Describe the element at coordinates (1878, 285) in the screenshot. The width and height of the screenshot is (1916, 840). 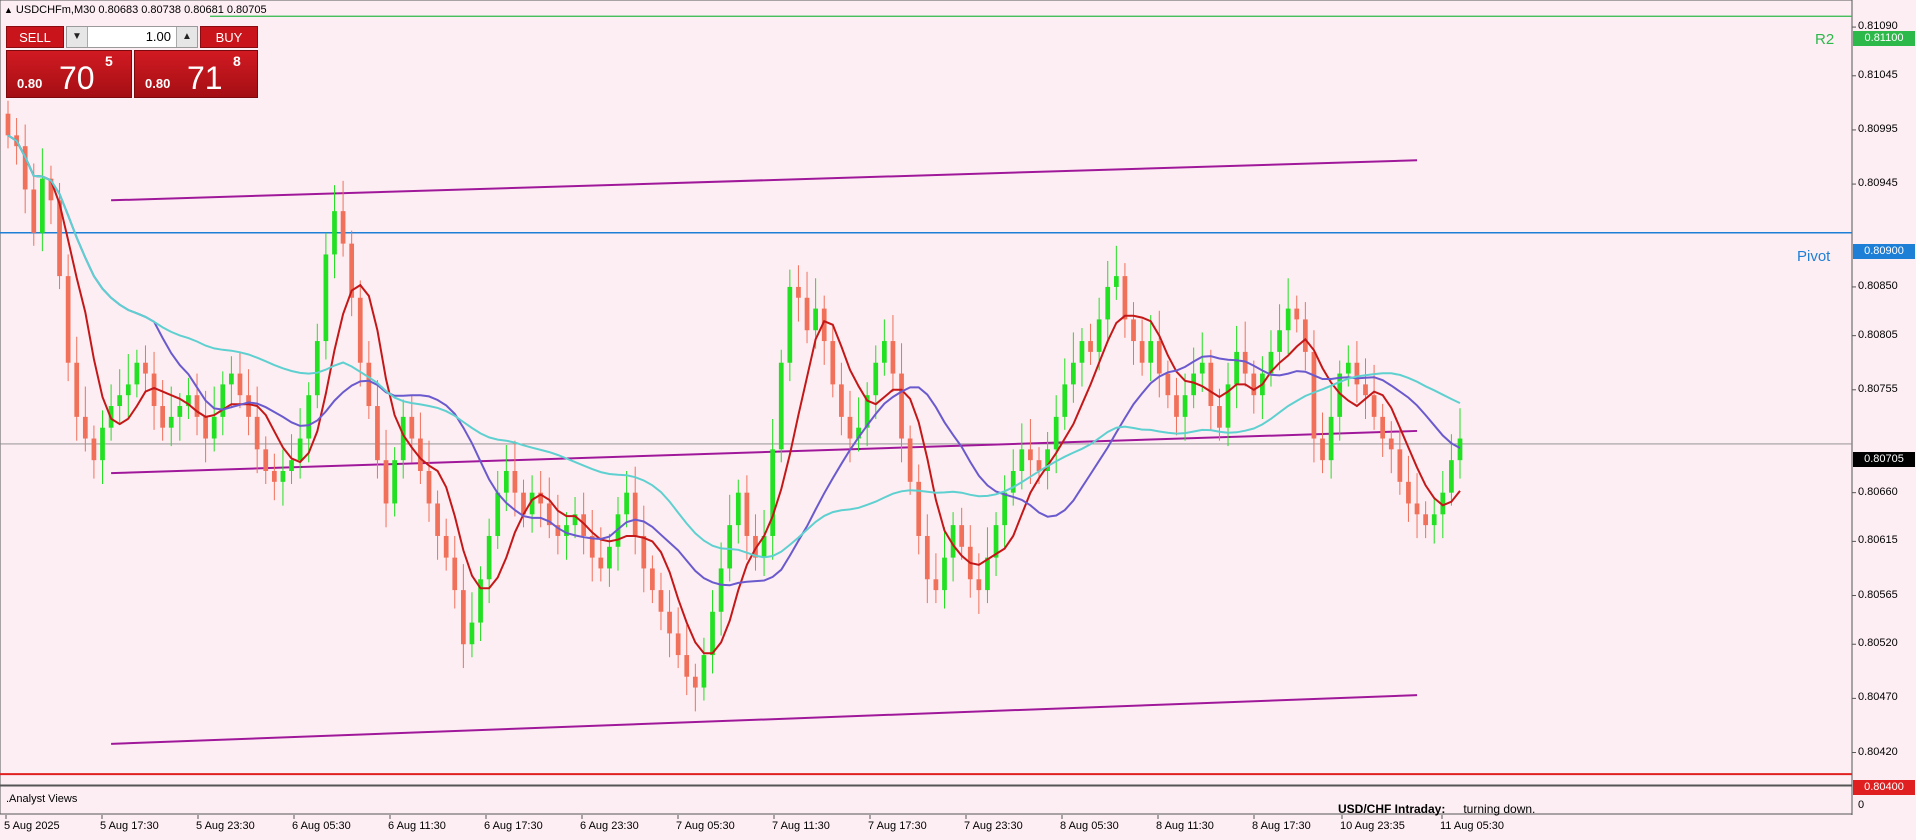
I see `y-tick-label: 0.80850` at that location.